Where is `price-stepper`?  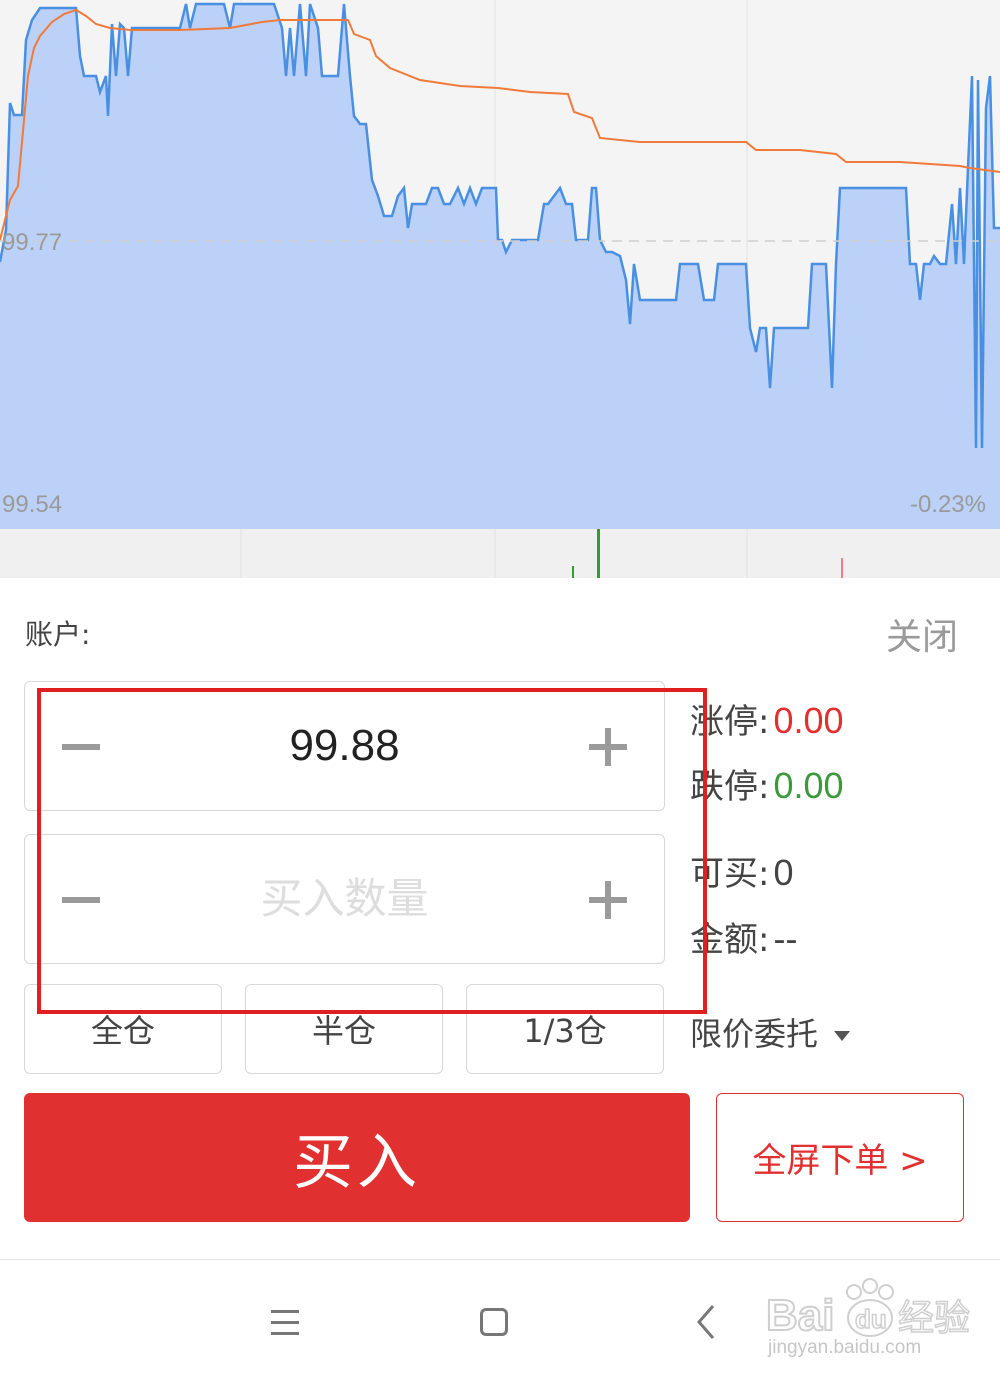 price-stepper is located at coordinates (344, 746).